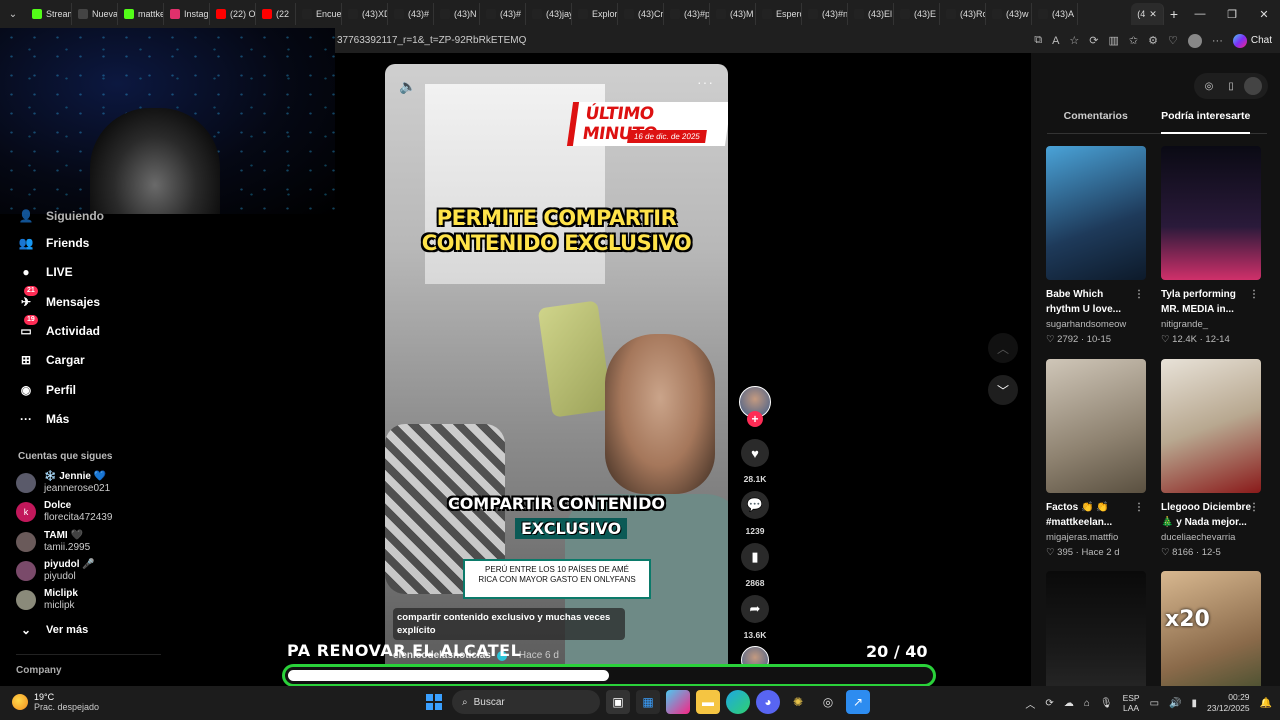  I want to click on following-account: Miclipk miclipk, so click(47, 600).